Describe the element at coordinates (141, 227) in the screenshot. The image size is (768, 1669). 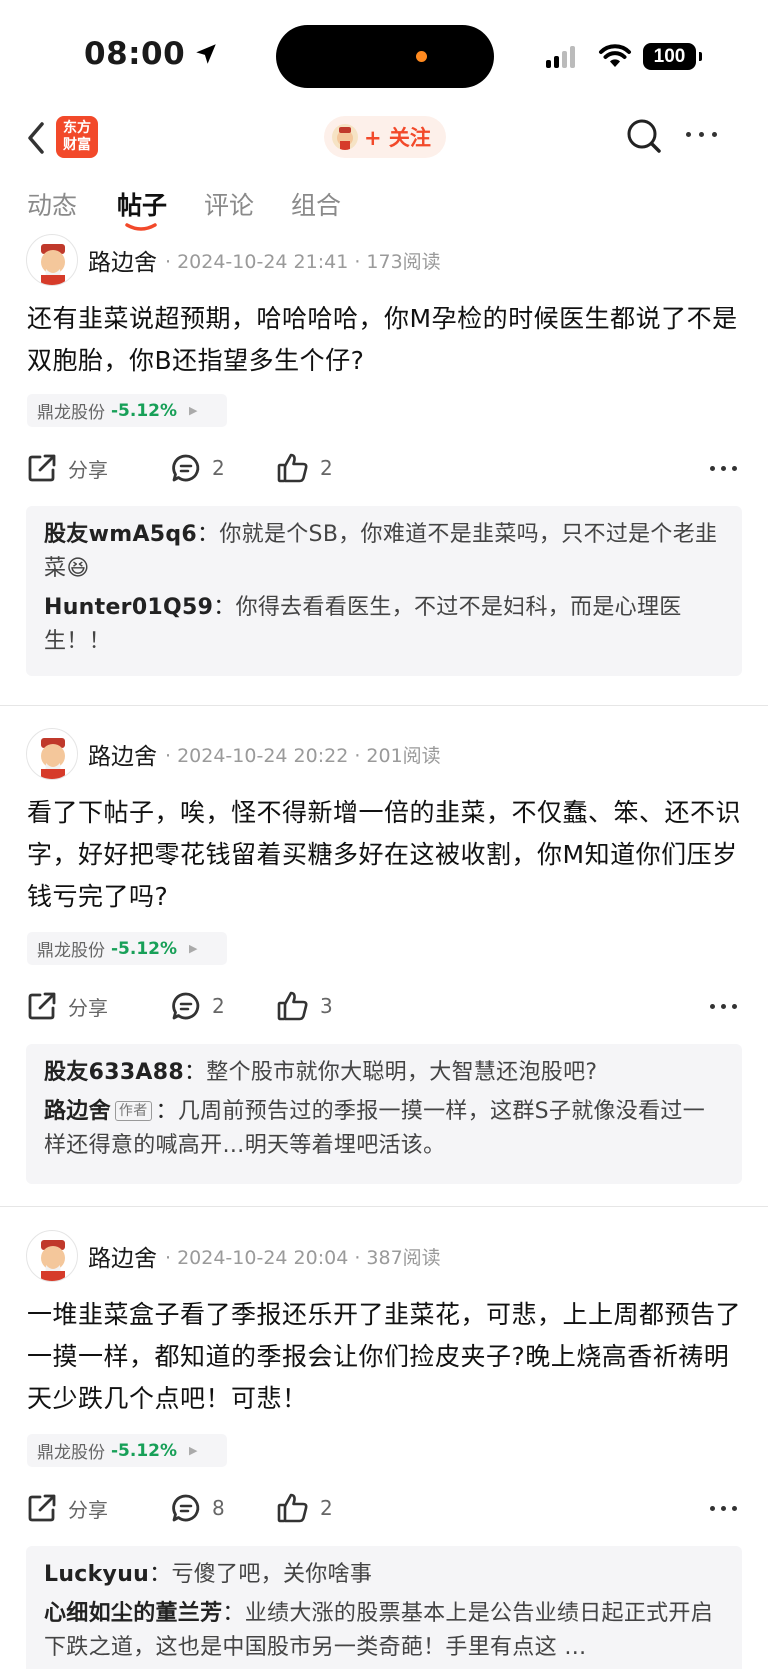
I see `active-tab-indicator` at that location.